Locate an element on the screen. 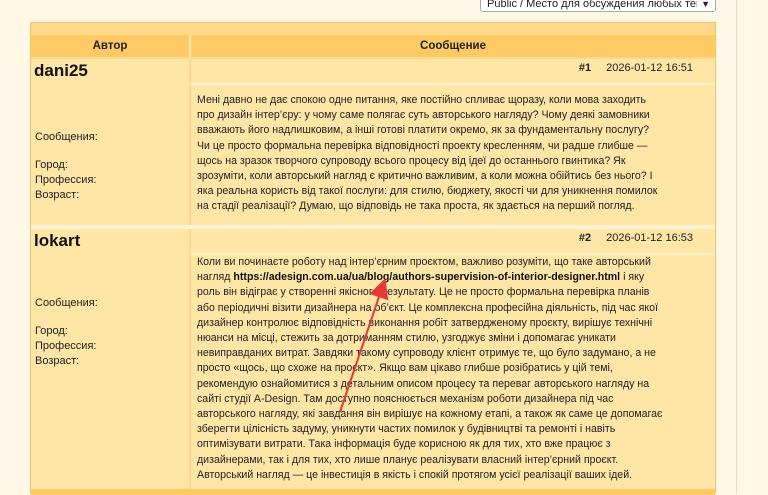  post-2-stat-age: Возраст: is located at coordinates (57, 361).